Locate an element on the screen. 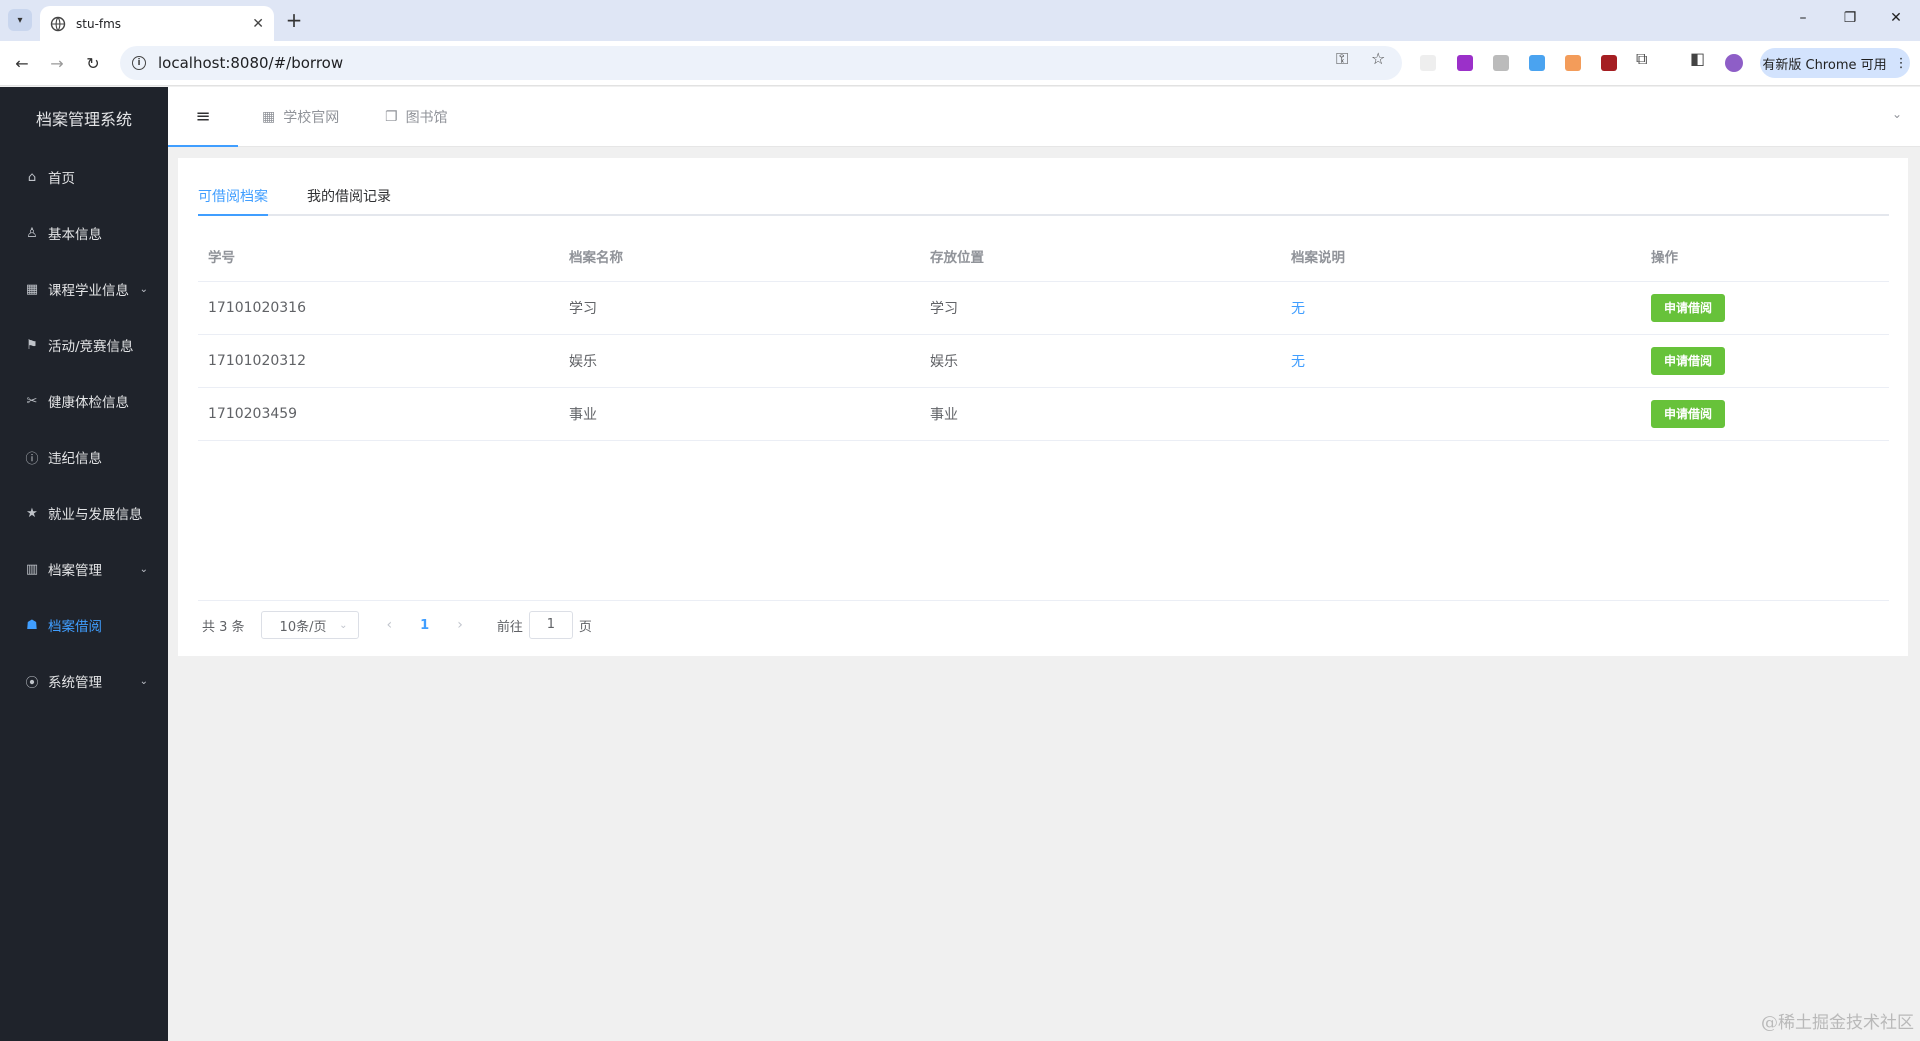 This screenshot has height=1041, width=1920. browser-tab: stu-fms ✕ is located at coordinates (157, 23).